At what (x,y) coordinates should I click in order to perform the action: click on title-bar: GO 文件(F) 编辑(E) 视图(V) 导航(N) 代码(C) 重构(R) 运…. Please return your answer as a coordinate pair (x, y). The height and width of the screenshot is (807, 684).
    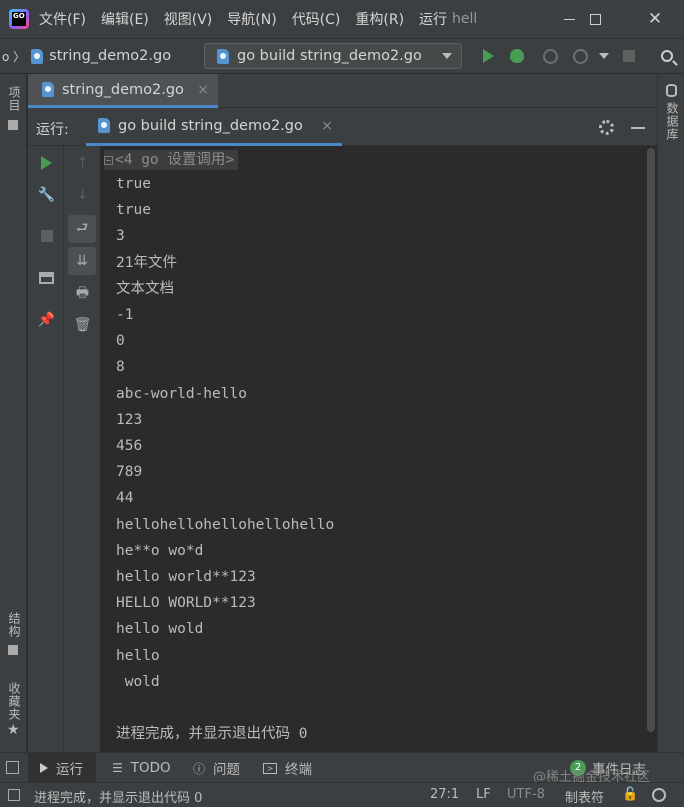
    Looking at the image, I should click on (342, 19).